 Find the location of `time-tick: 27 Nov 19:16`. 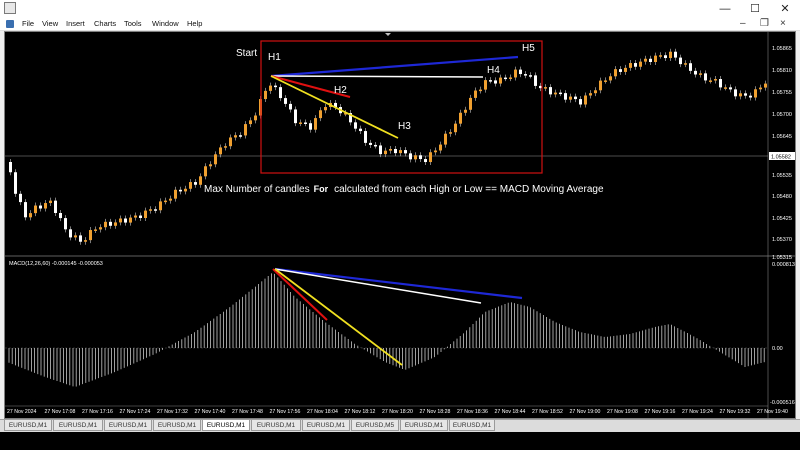

time-tick: 27 Nov 19:16 is located at coordinates (660, 412).